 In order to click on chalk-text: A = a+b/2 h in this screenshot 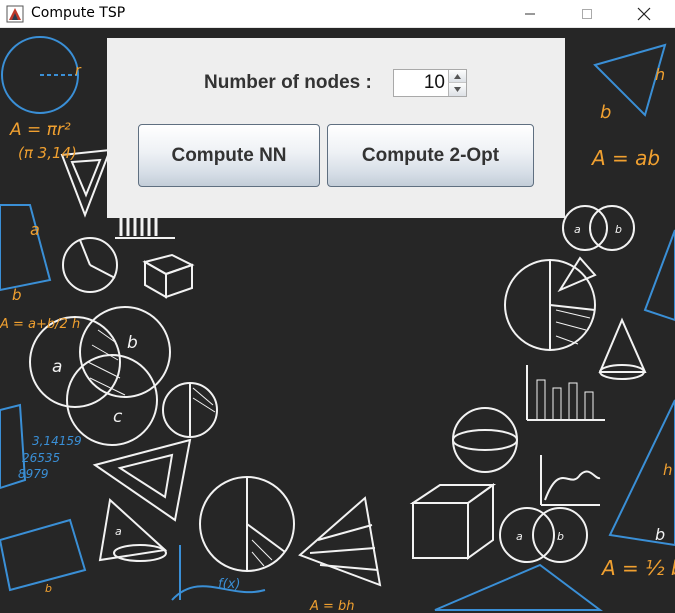, I will do `click(40, 324)`.